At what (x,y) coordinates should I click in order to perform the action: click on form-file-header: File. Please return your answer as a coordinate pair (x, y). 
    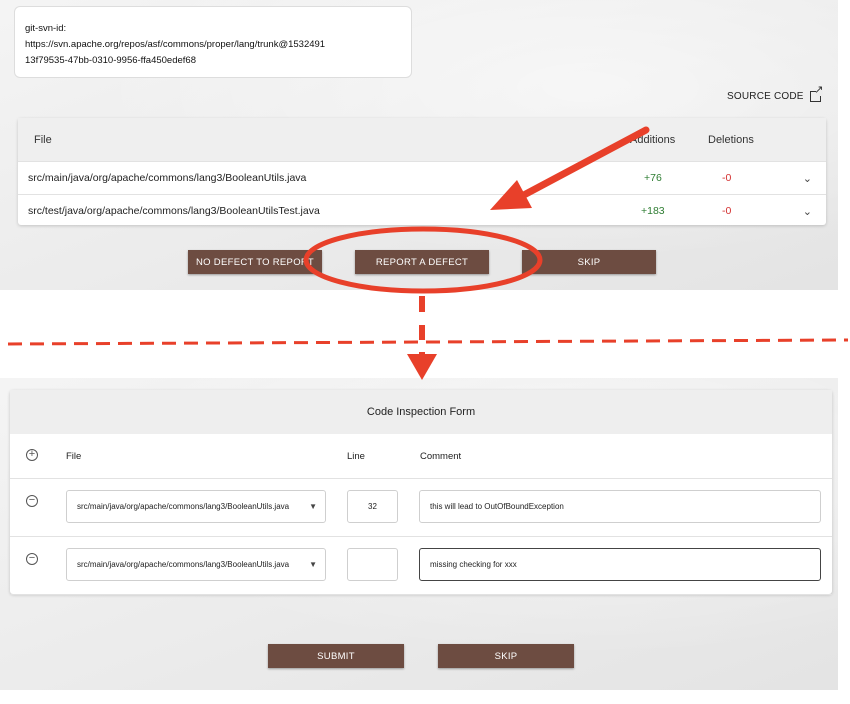
    Looking at the image, I should click on (74, 456).